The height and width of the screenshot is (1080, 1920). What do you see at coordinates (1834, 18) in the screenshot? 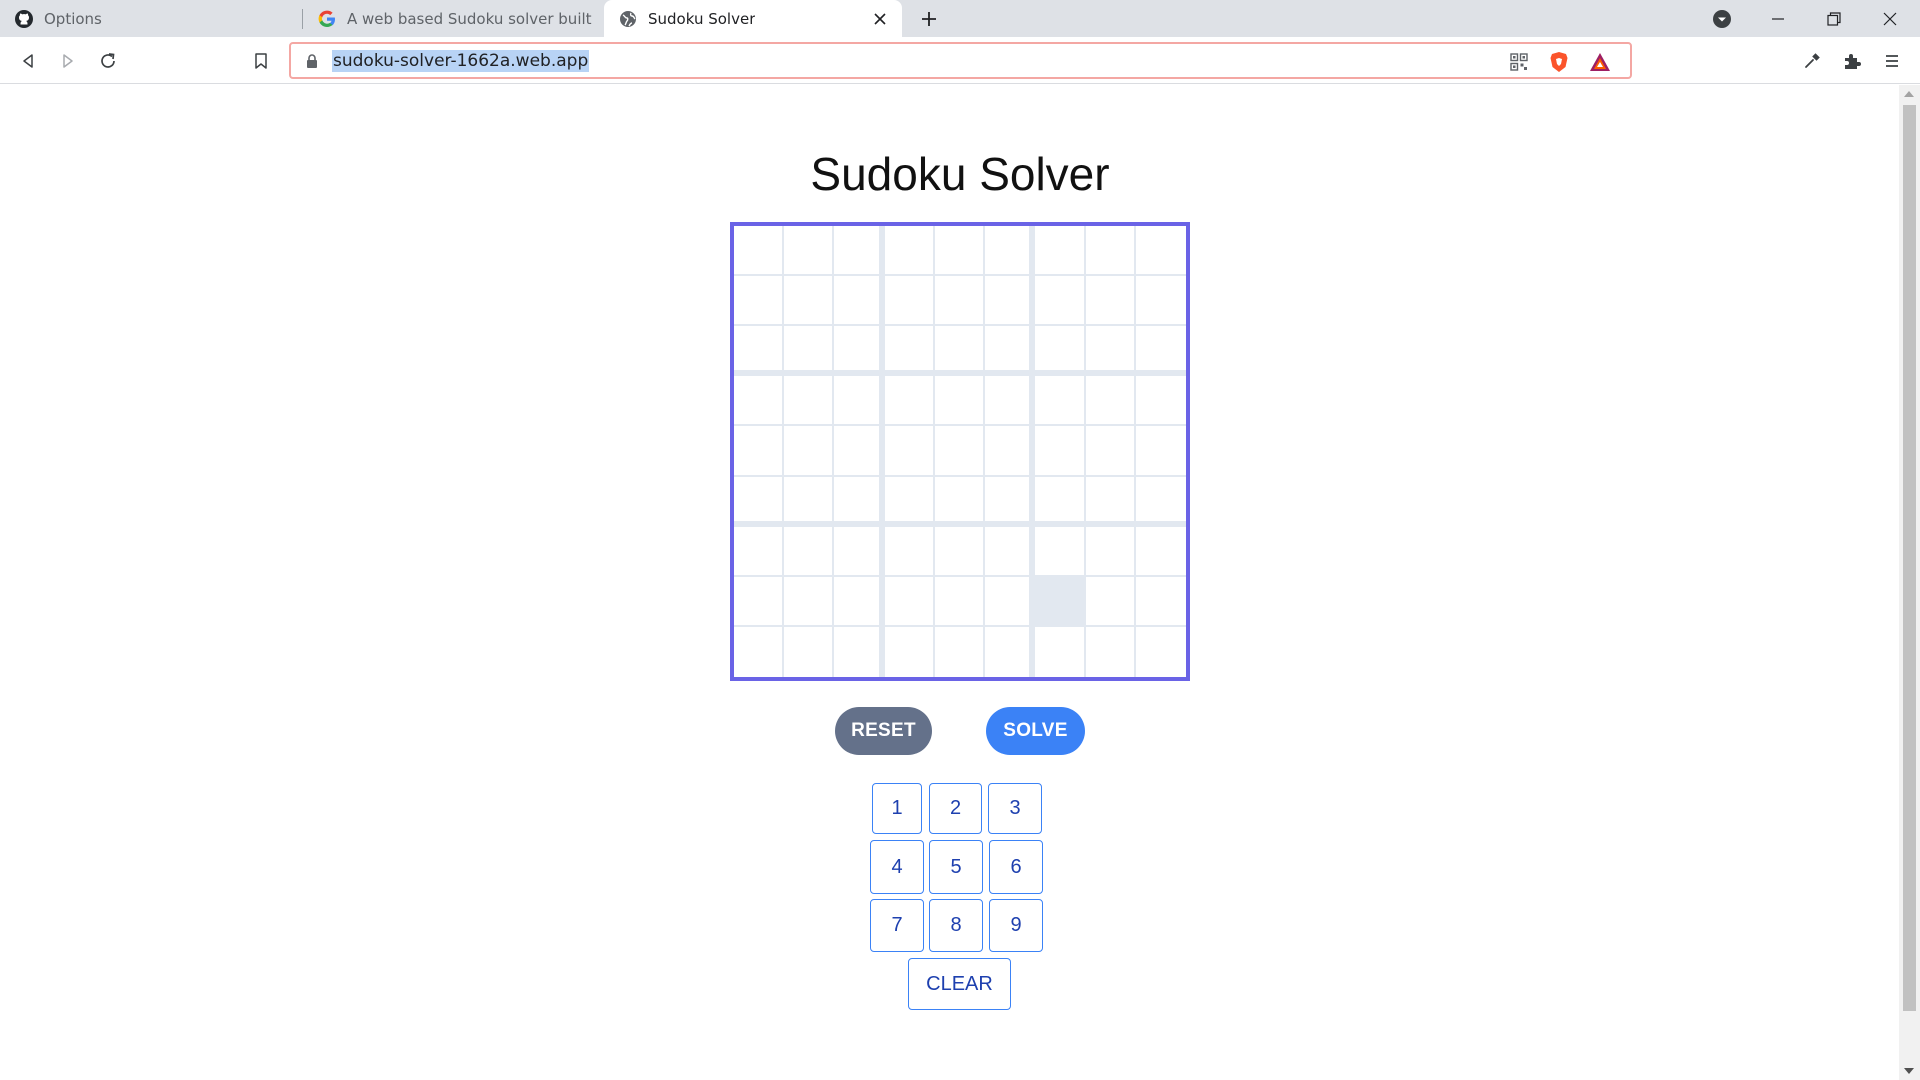
I see `restore-icon` at bounding box center [1834, 18].